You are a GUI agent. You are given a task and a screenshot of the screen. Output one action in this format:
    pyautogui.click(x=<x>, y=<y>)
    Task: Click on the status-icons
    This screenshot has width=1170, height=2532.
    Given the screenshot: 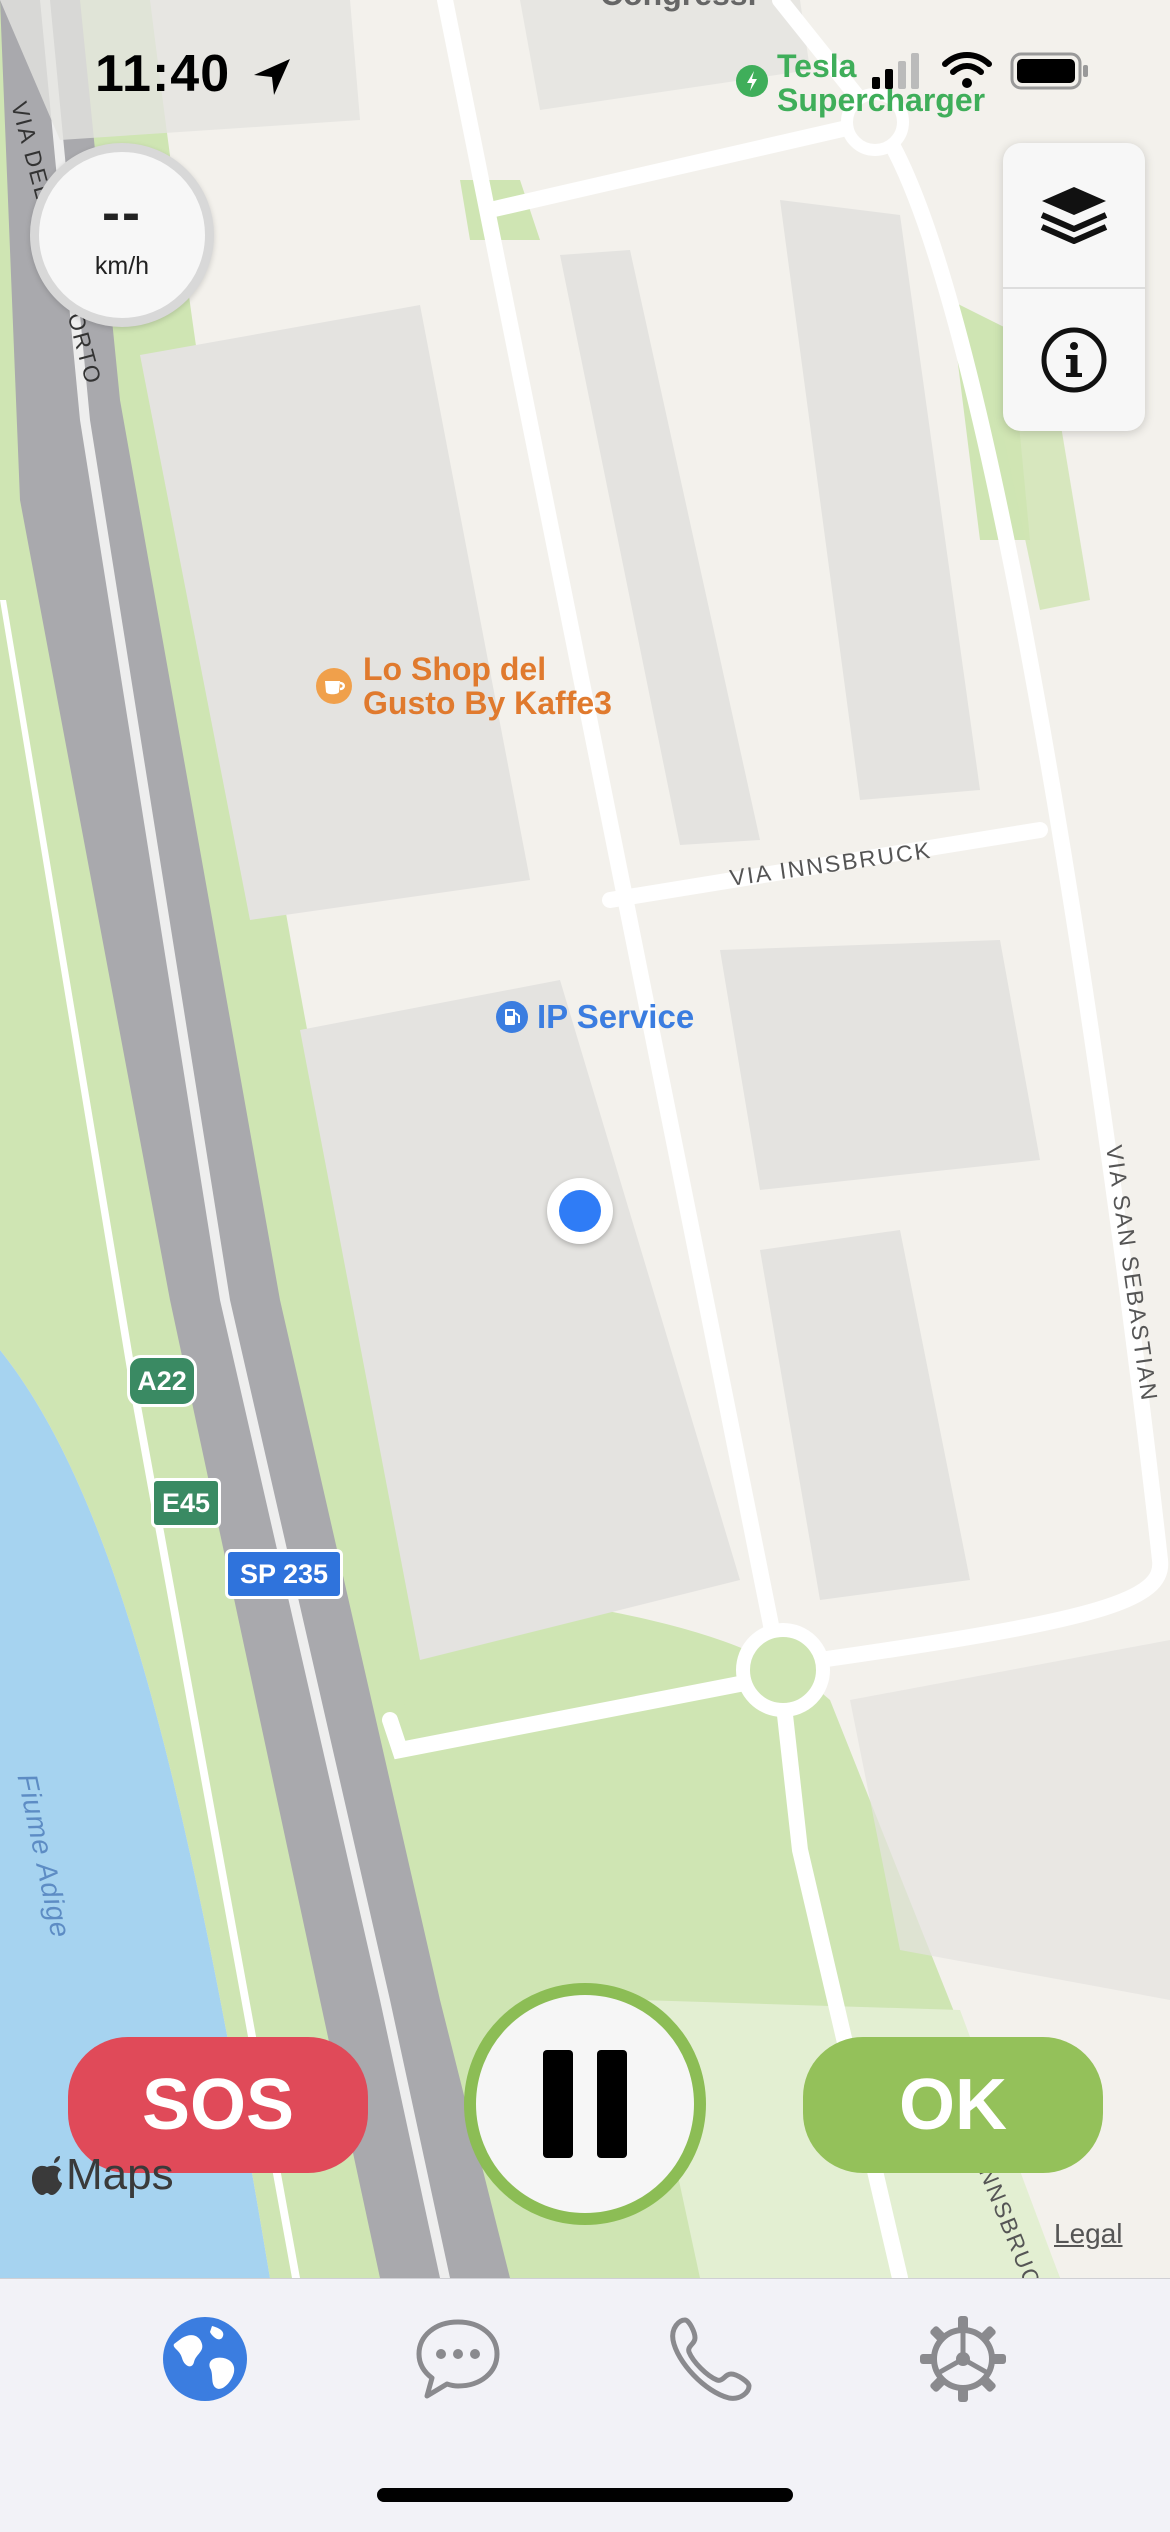 What is the action you would take?
    pyautogui.click(x=980, y=71)
    